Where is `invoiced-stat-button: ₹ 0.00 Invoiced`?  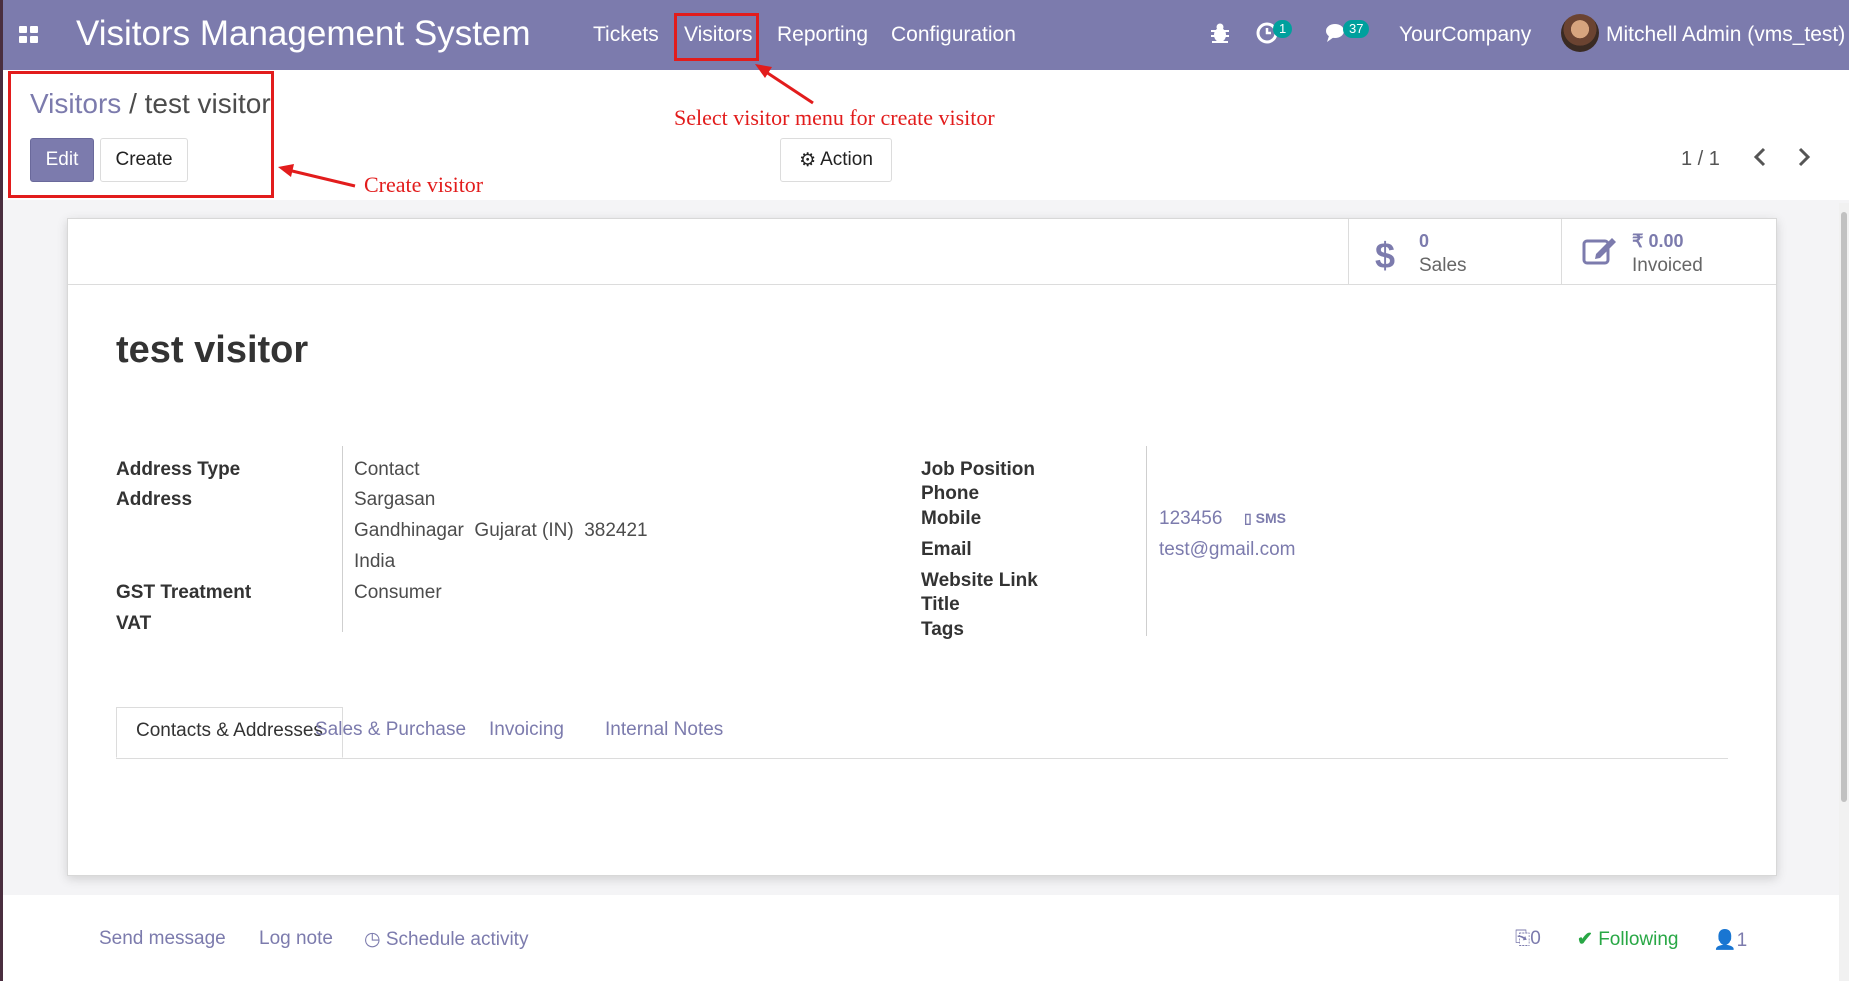 invoiced-stat-button: ₹ 0.00 Invoiced is located at coordinates (1668, 251).